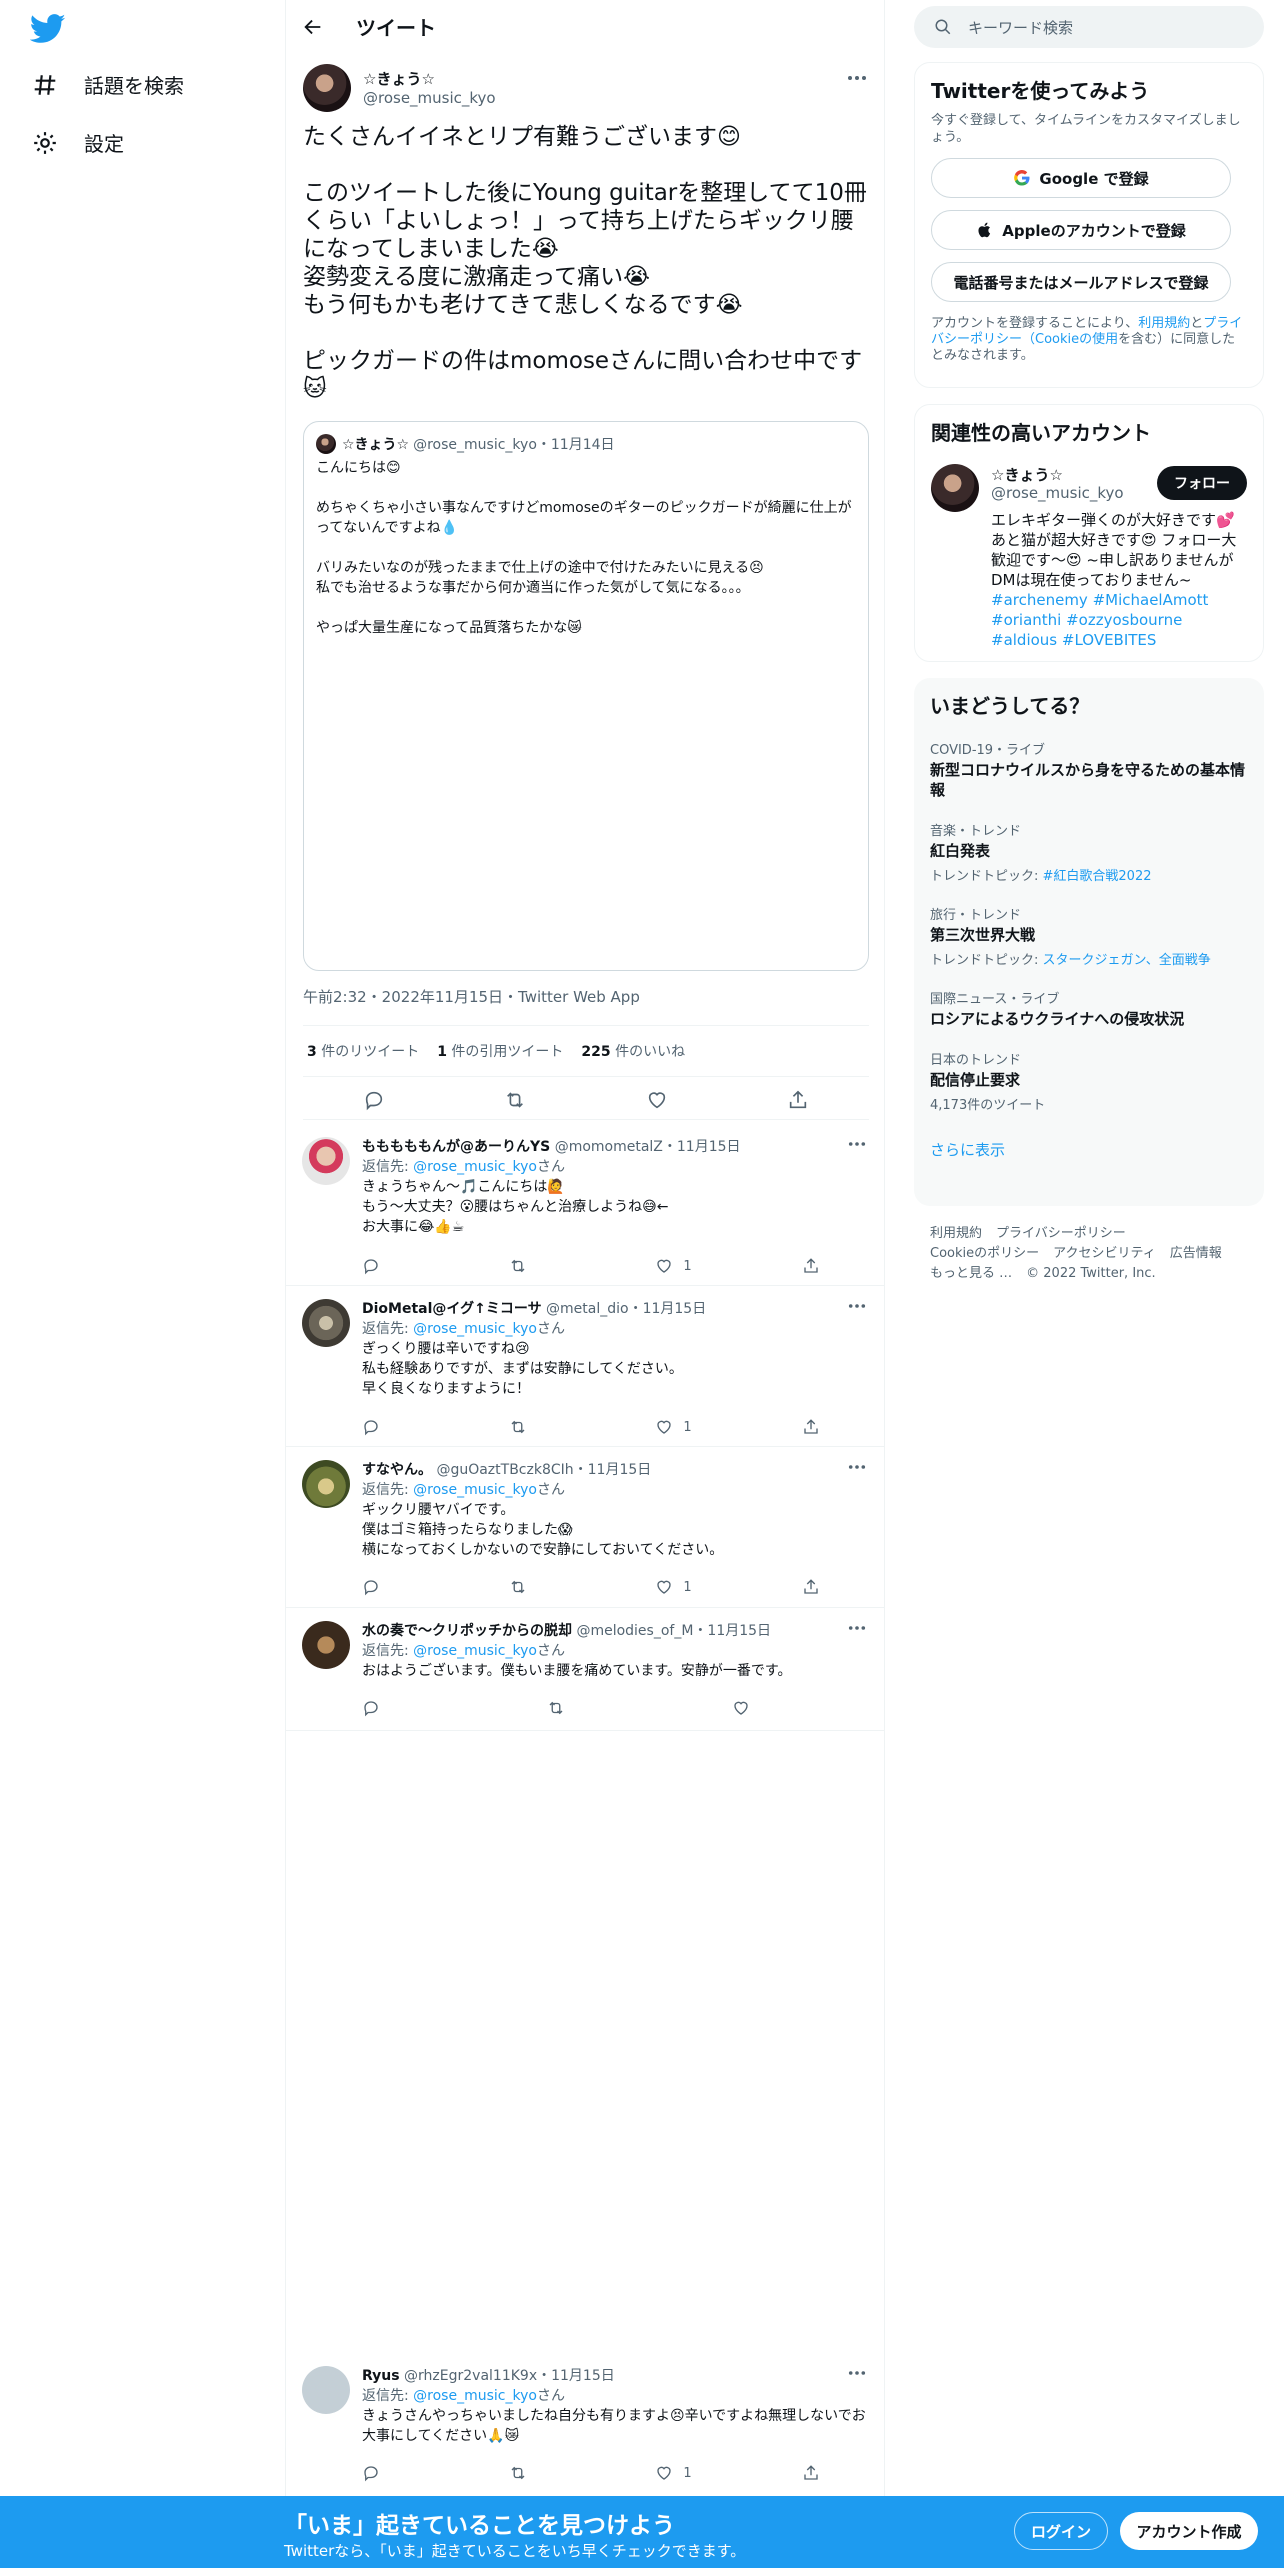 This screenshot has width=1284, height=2568. Describe the element at coordinates (1089, 1008) in the screenshot. I see `trend-item: 国際ニュース・ライブ ロシアによるウクライナへの侵攻状況` at that location.